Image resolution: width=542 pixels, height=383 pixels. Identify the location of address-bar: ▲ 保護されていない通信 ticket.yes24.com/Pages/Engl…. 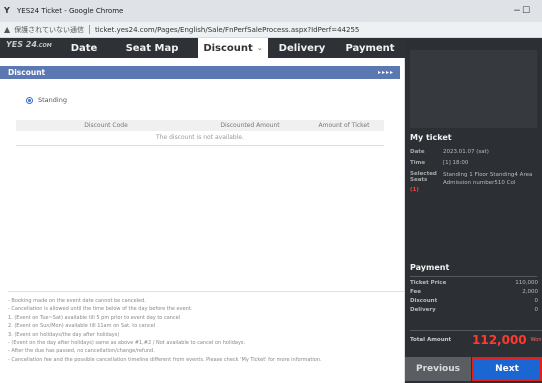
(271, 30).